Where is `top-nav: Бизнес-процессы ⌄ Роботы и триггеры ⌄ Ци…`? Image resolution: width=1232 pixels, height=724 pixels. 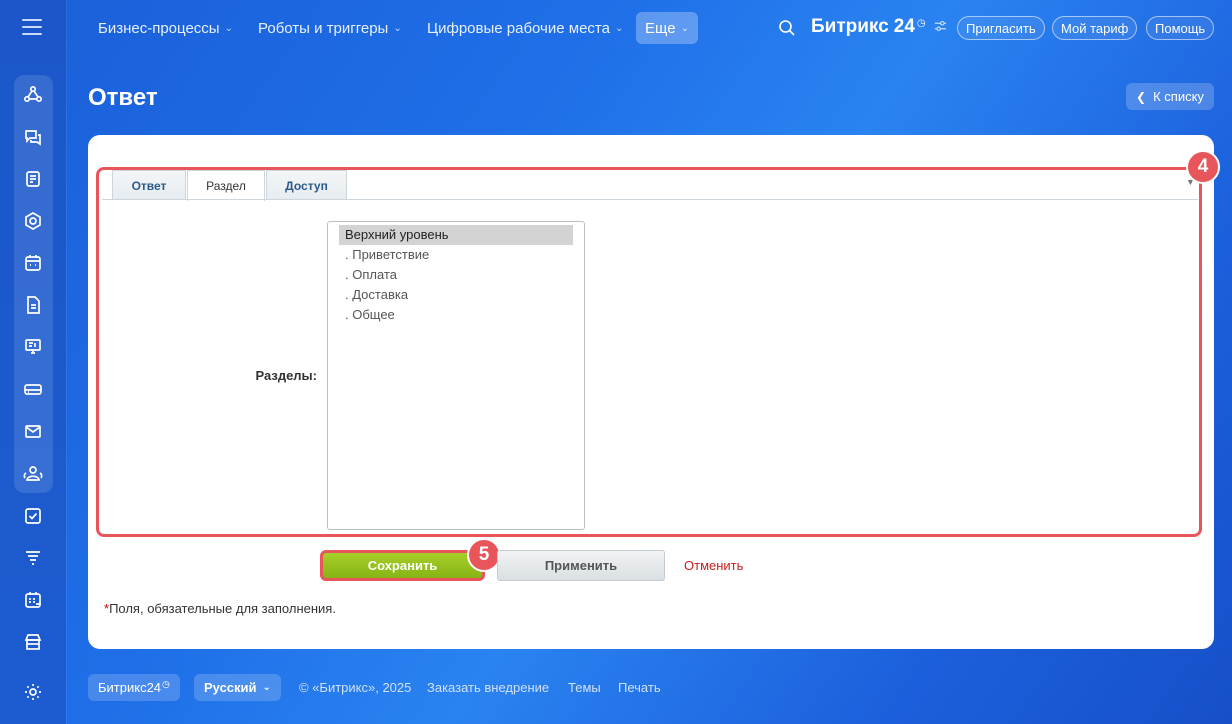
top-nav: Бизнес-процессы ⌄ Роботы и триггеры ⌄ Ци… is located at coordinates (649, 28).